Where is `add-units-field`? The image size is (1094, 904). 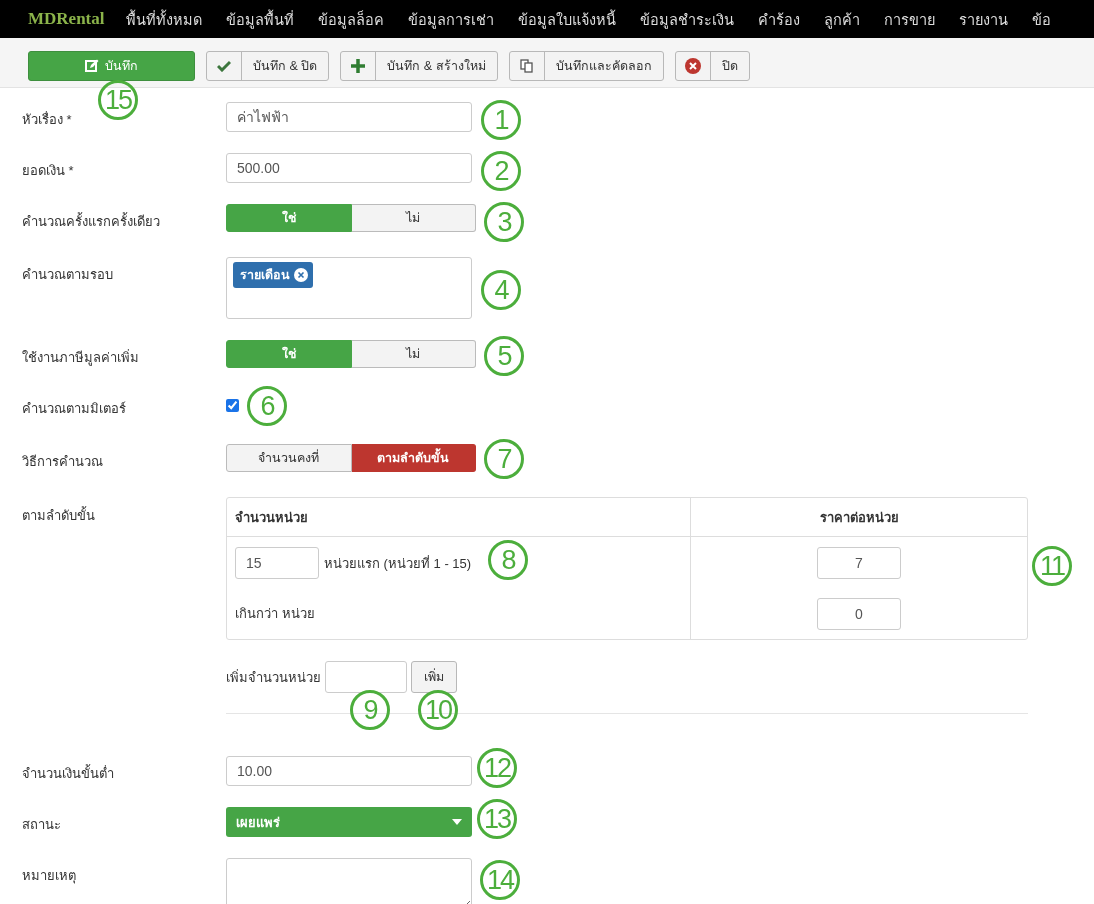 add-units-field is located at coordinates (366, 677).